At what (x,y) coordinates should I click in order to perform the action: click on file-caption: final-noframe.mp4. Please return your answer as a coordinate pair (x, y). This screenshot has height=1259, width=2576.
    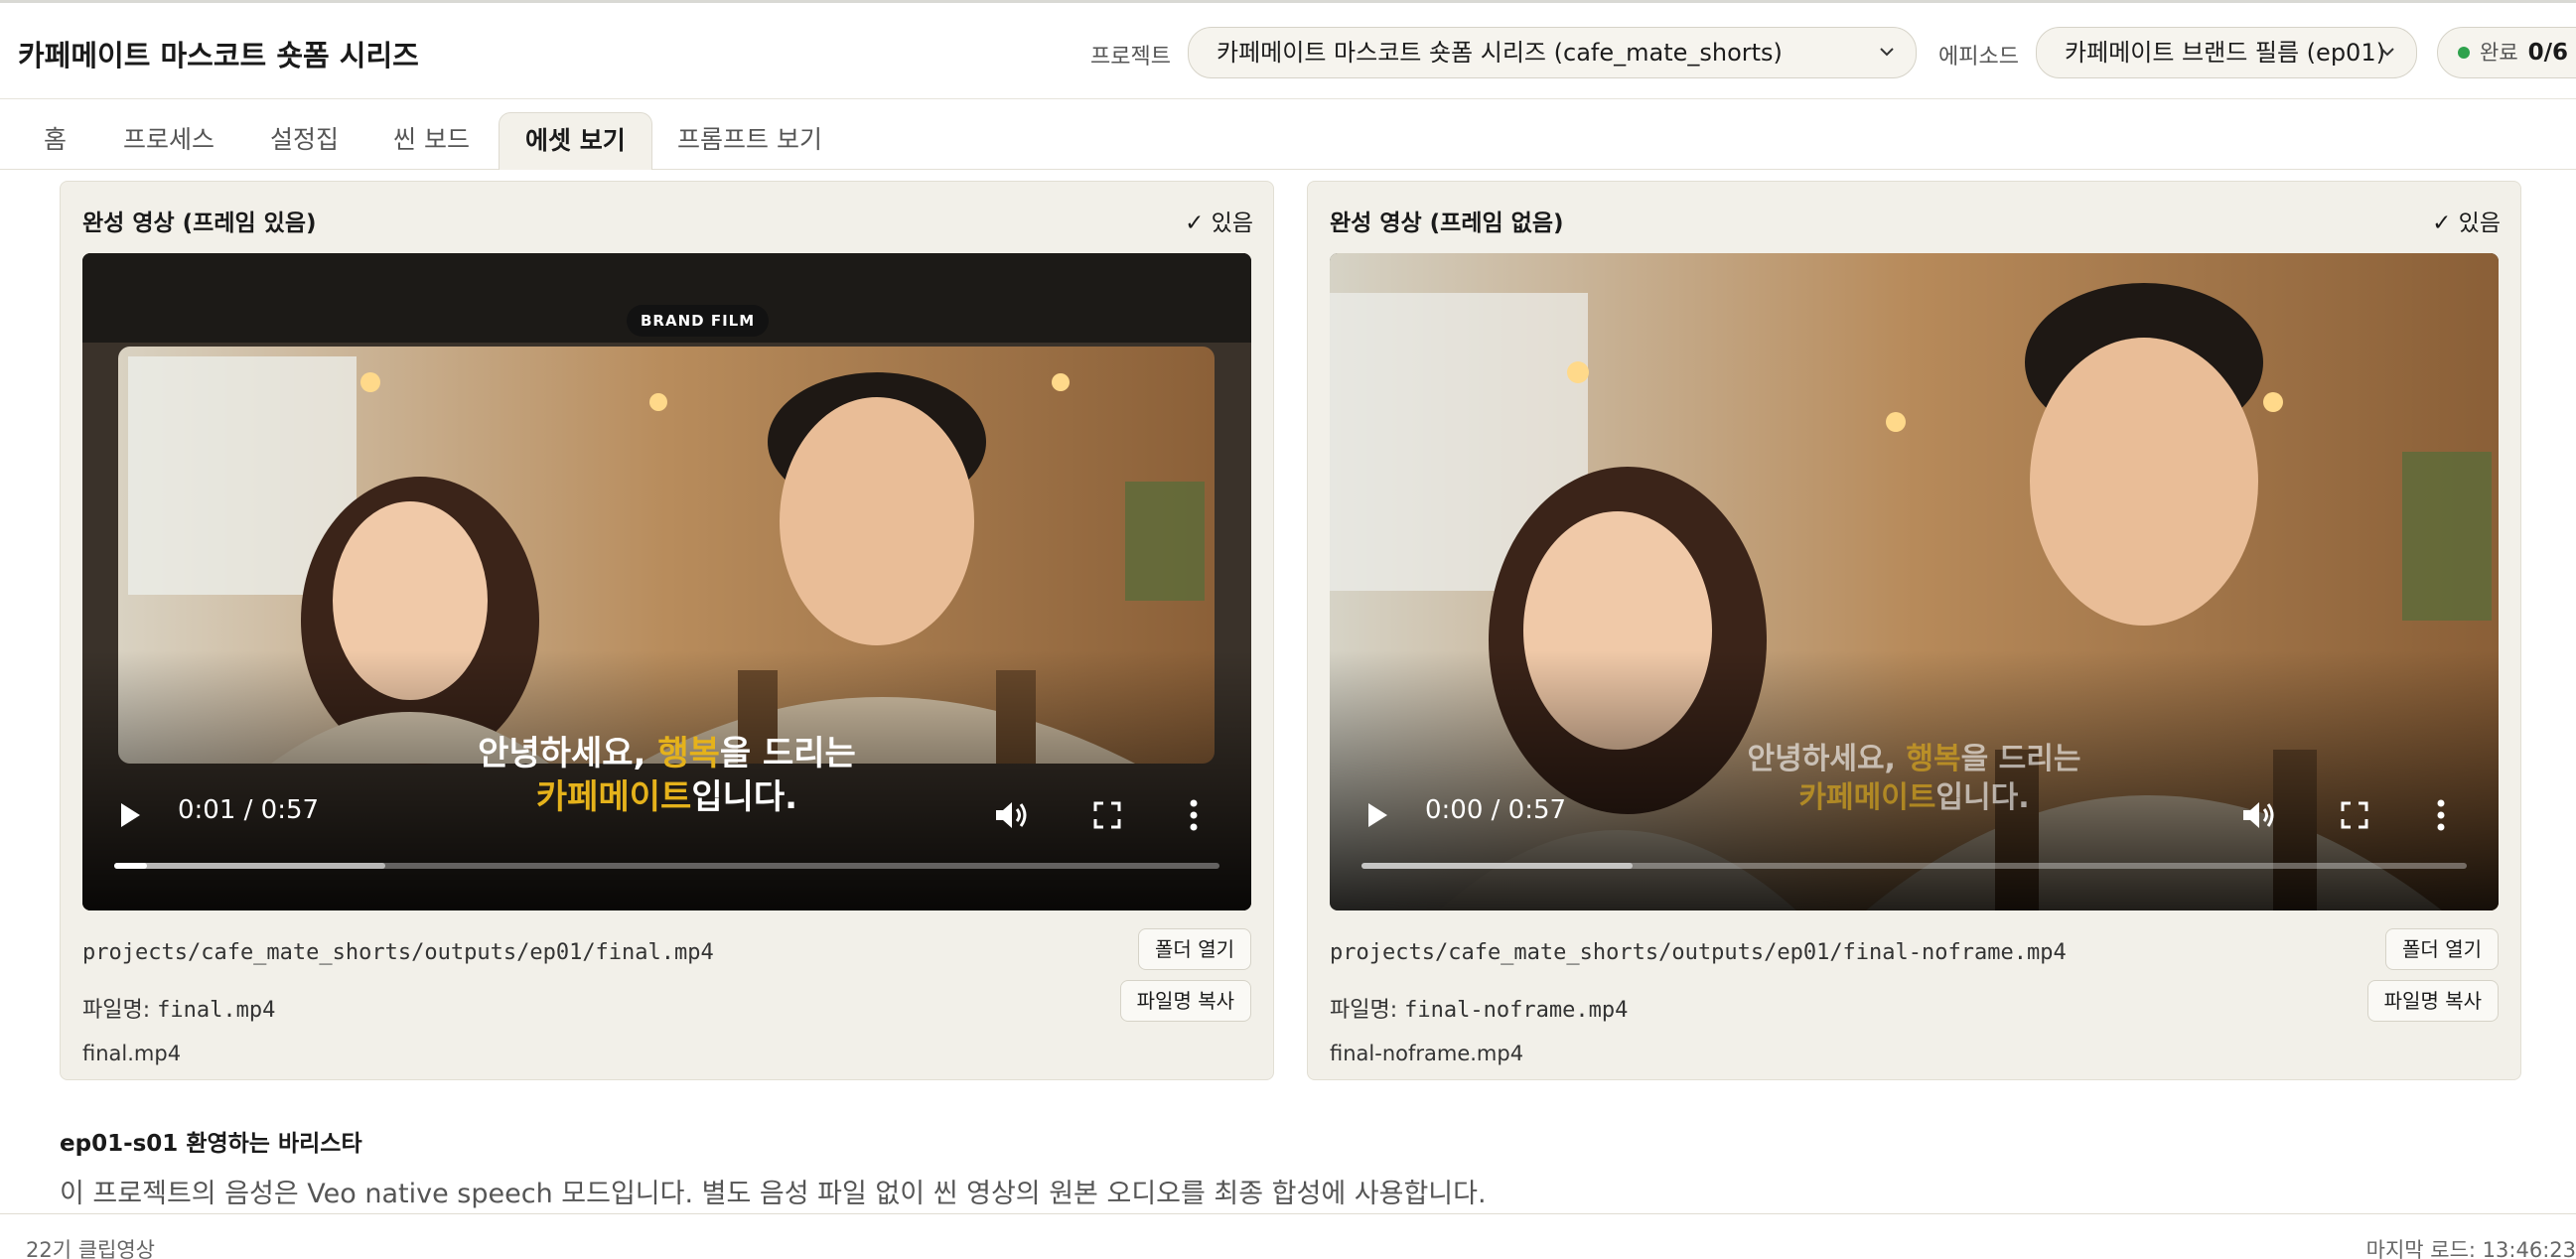
    Looking at the image, I should click on (1427, 1054).